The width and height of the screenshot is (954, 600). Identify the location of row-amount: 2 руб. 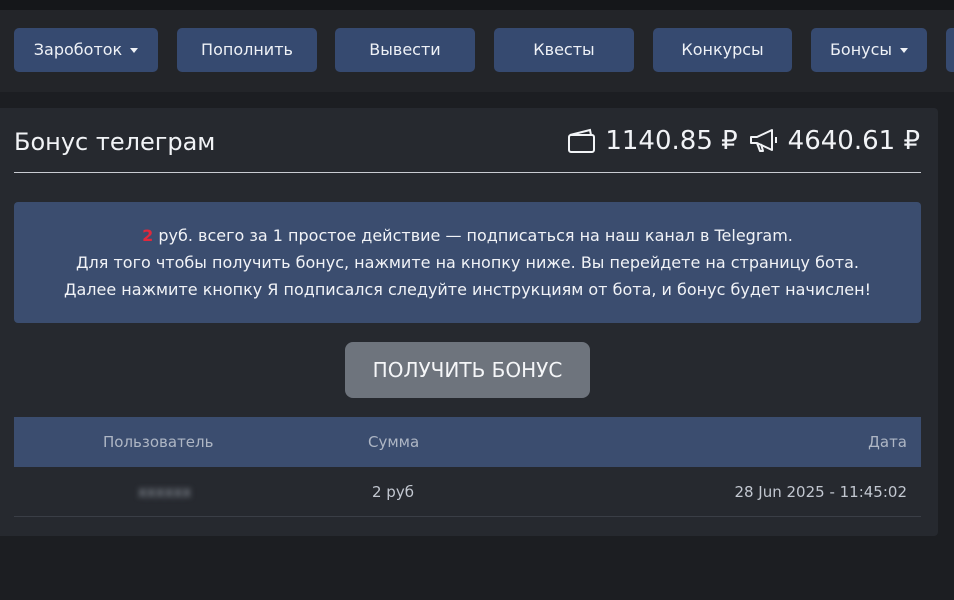
(393, 492).